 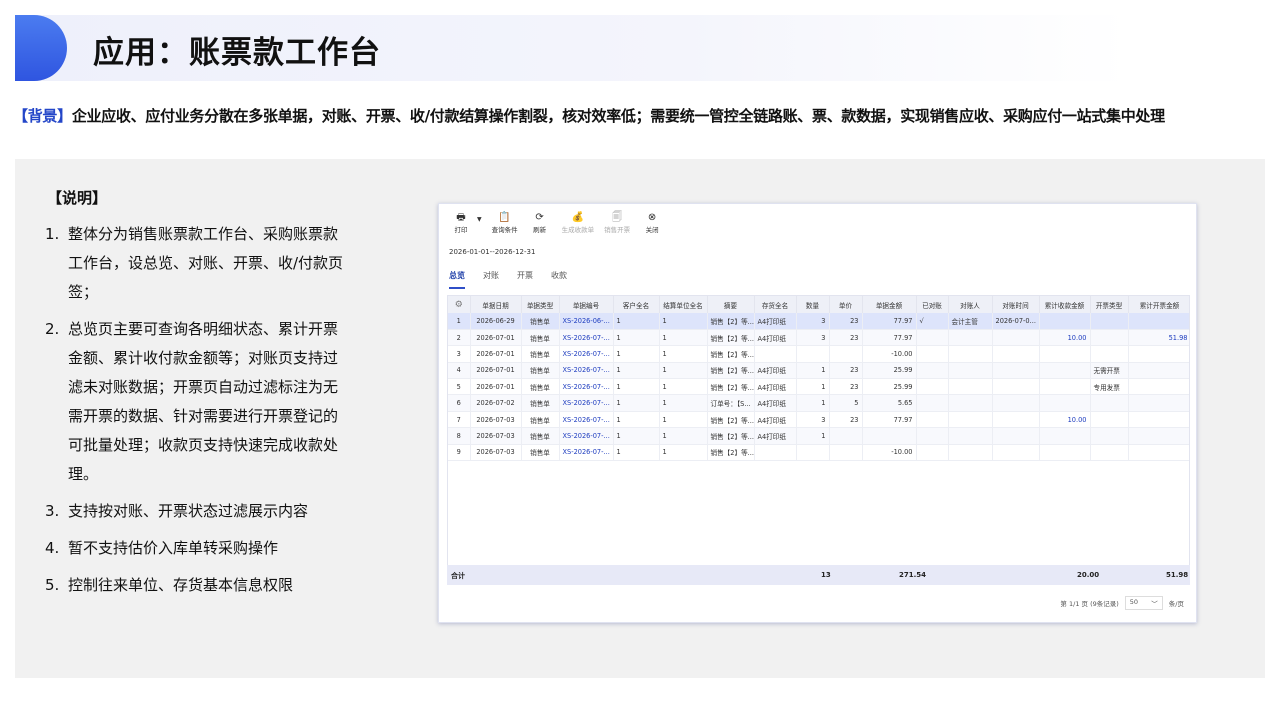 What do you see at coordinates (1109, 304) in the screenshot?
I see `column-header: 开票类型` at bounding box center [1109, 304].